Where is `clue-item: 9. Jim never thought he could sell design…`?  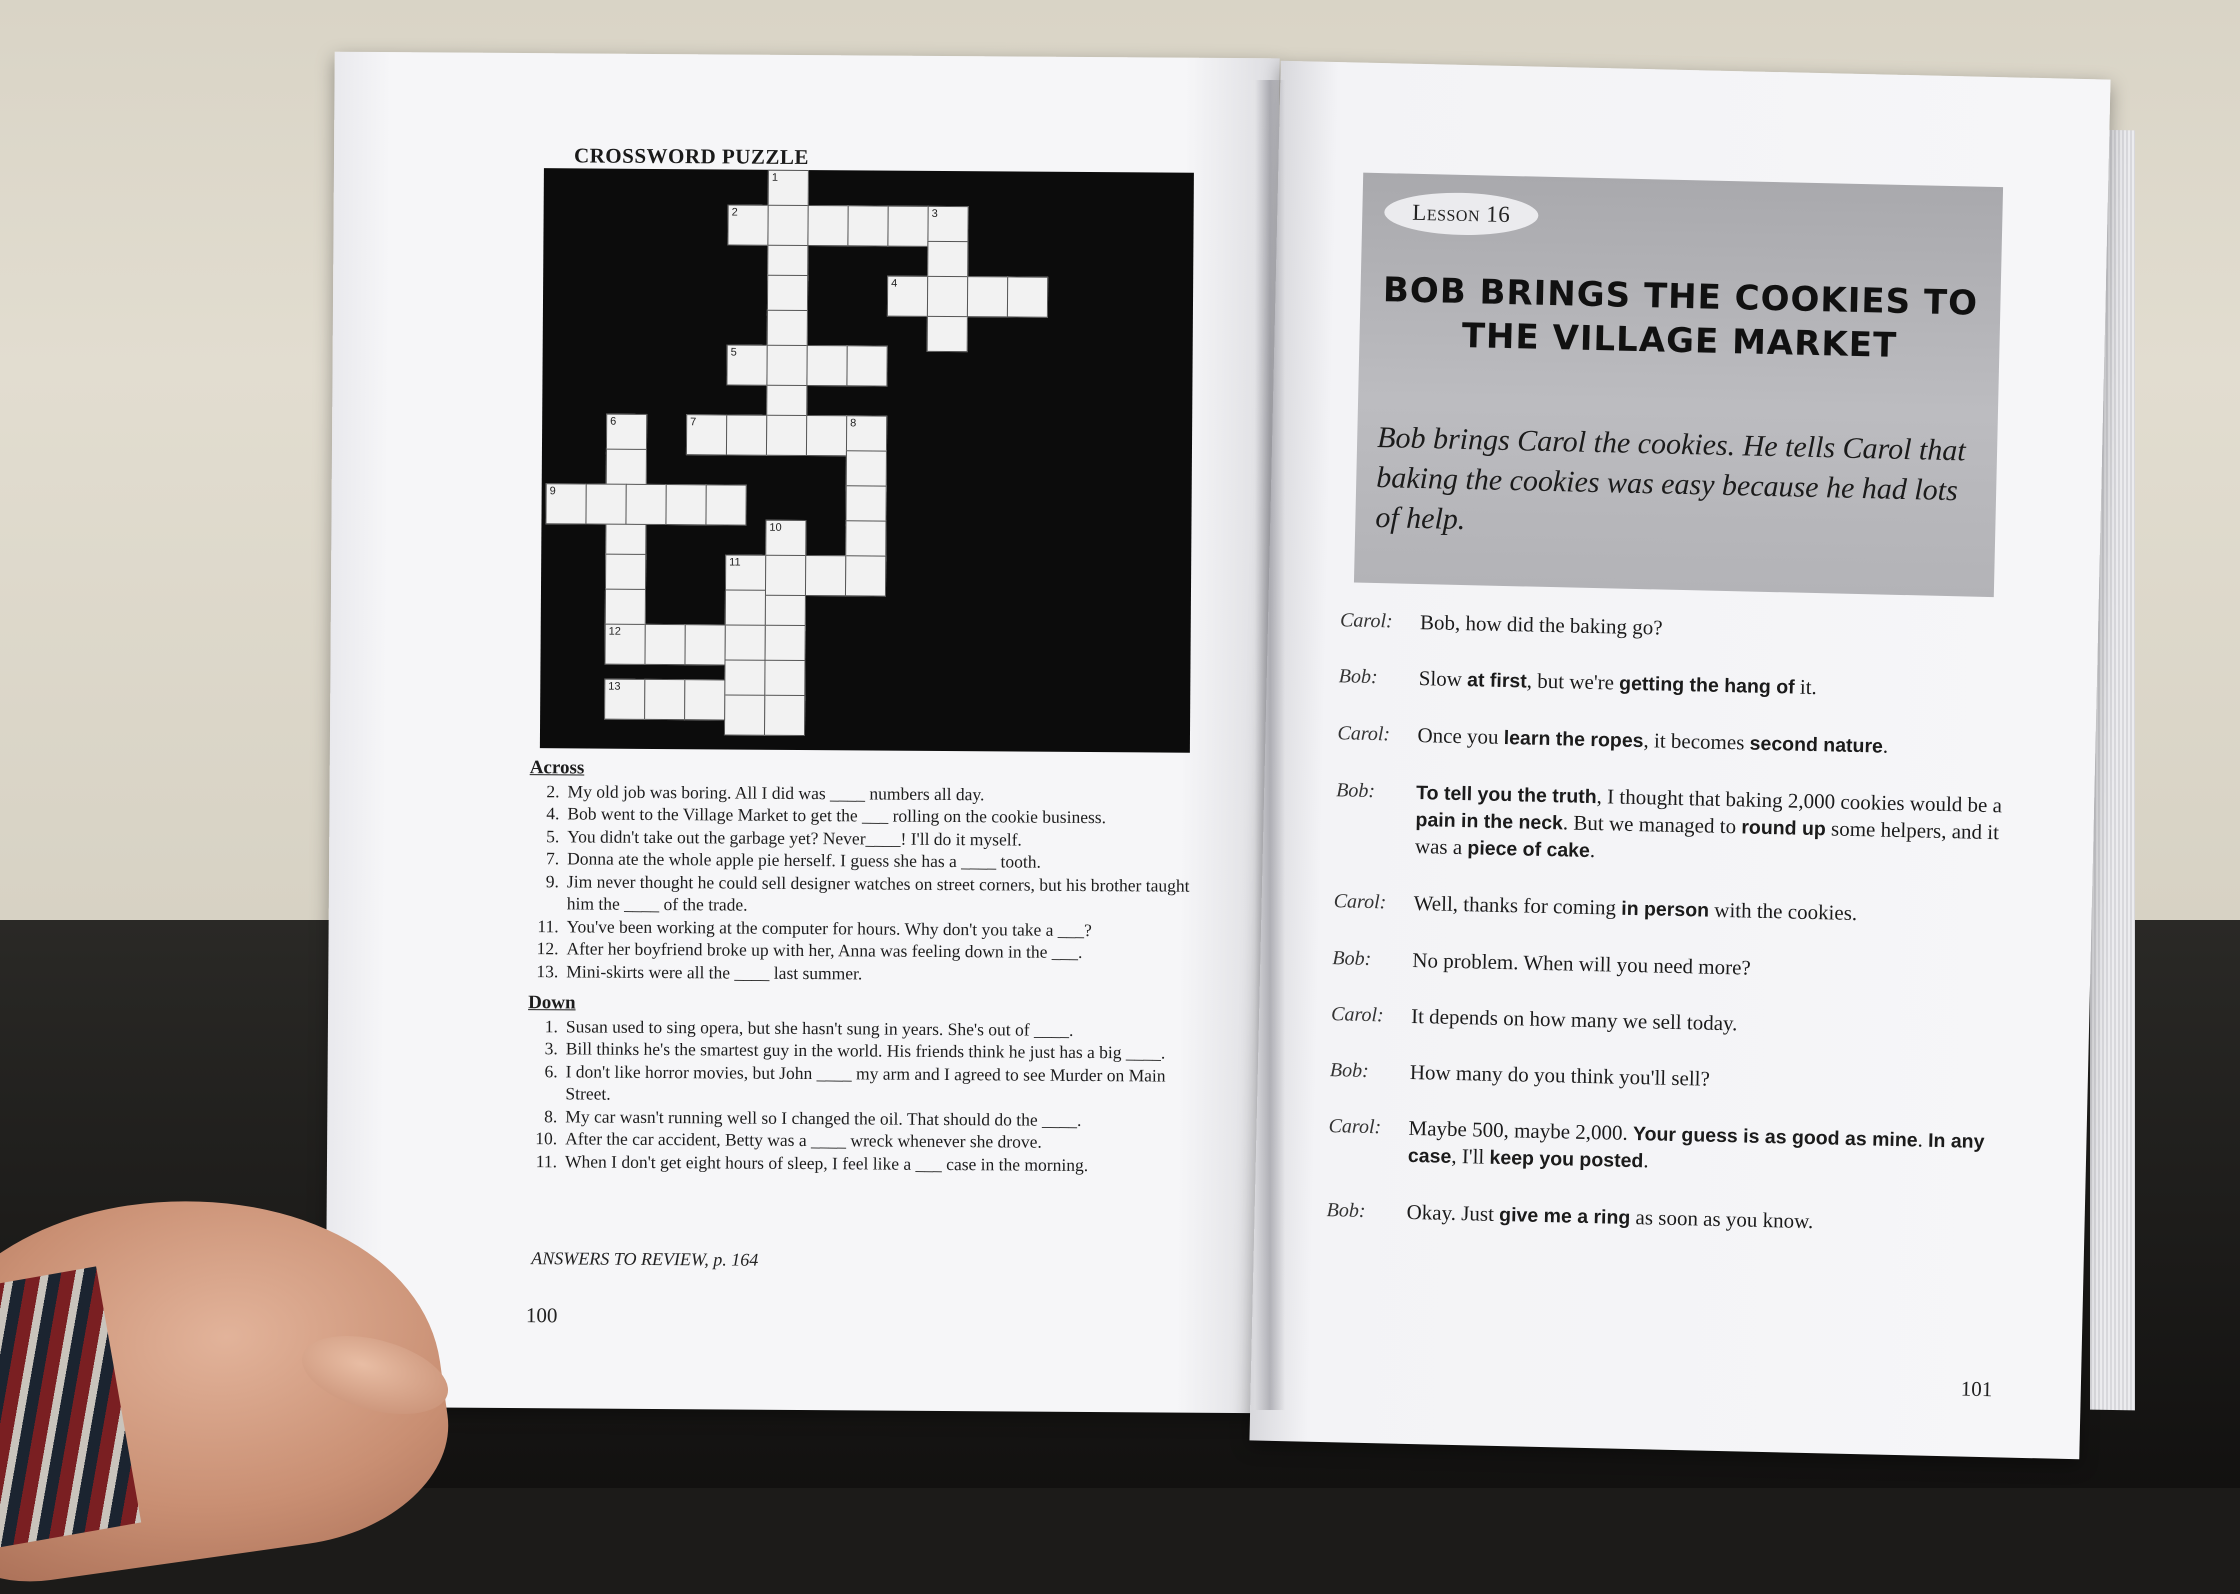
clue-item: 9. Jim never thought he could sell design… is located at coordinates (869, 895).